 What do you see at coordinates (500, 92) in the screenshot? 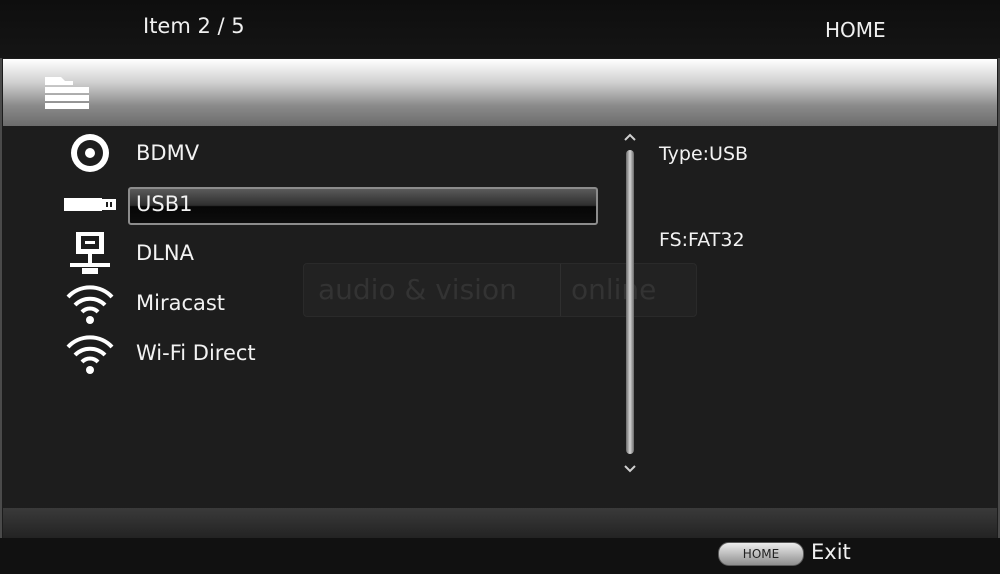
I see `header-bar` at bounding box center [500, 92].